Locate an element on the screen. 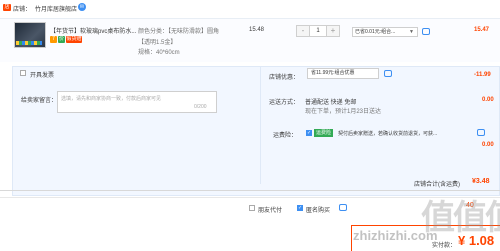  store-coupon-select: 省11.99元:组合优惠 is located at coordinates (343, 73).